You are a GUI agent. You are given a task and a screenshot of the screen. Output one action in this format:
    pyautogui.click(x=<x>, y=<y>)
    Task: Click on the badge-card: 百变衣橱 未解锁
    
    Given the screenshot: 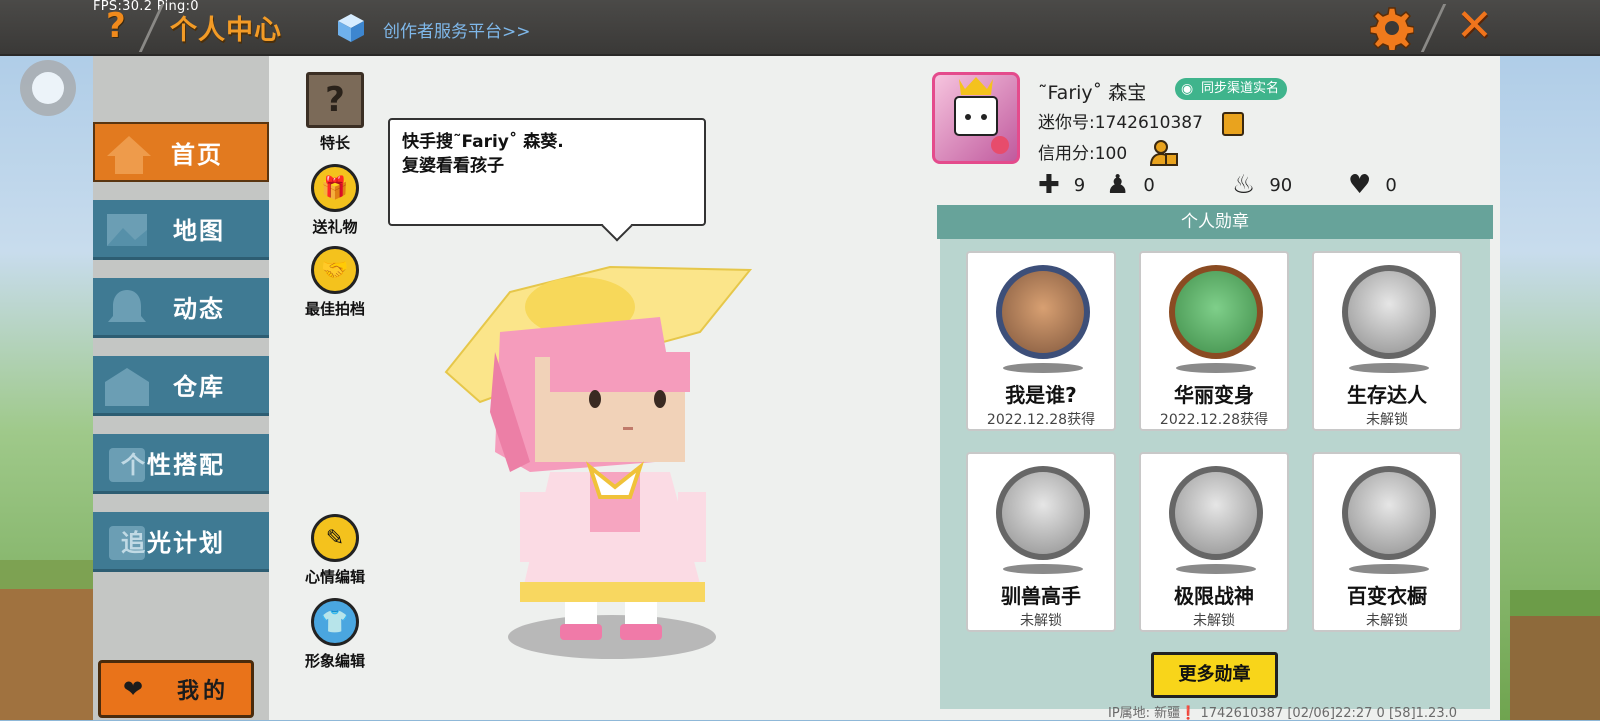 What is the action you would take?
    pyautogui.click(x=1387, y=542)
    